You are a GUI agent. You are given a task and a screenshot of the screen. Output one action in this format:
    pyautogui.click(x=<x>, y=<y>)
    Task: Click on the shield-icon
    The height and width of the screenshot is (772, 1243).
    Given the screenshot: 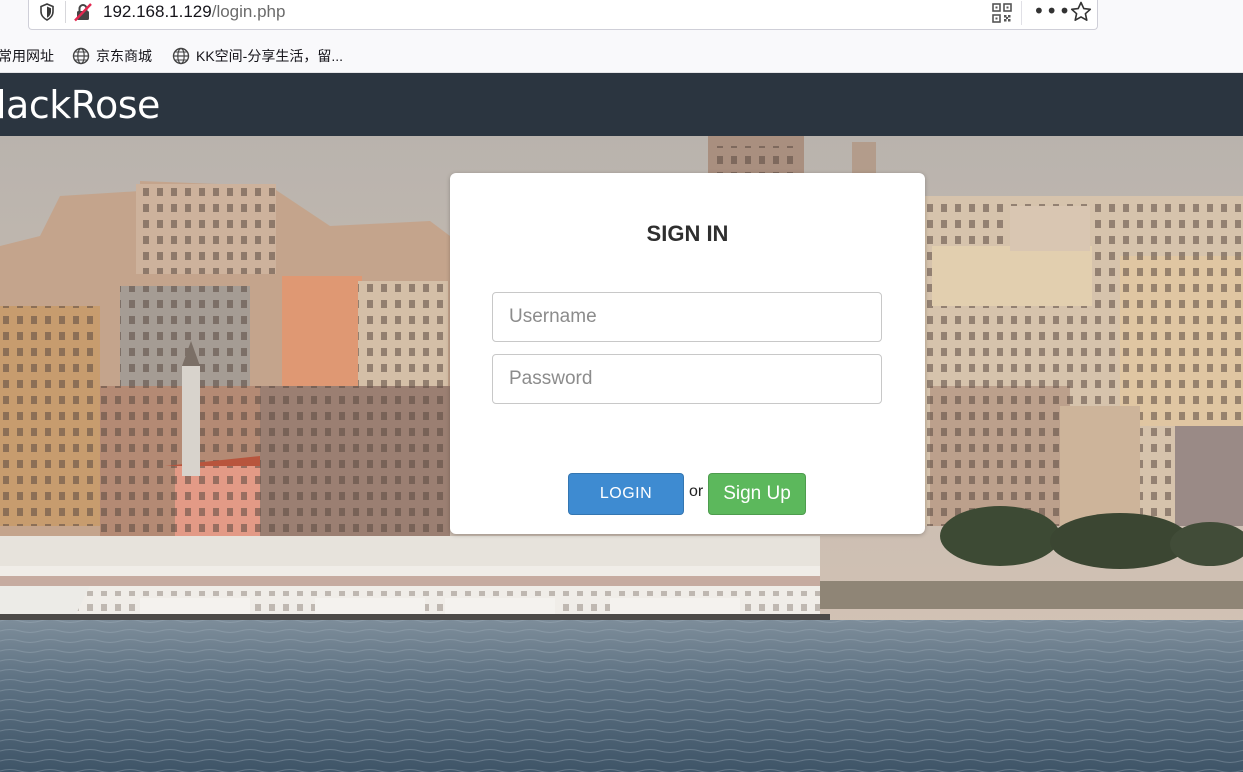 What is the action you would take?
    pyautogui.click(x=47, y=12)
    